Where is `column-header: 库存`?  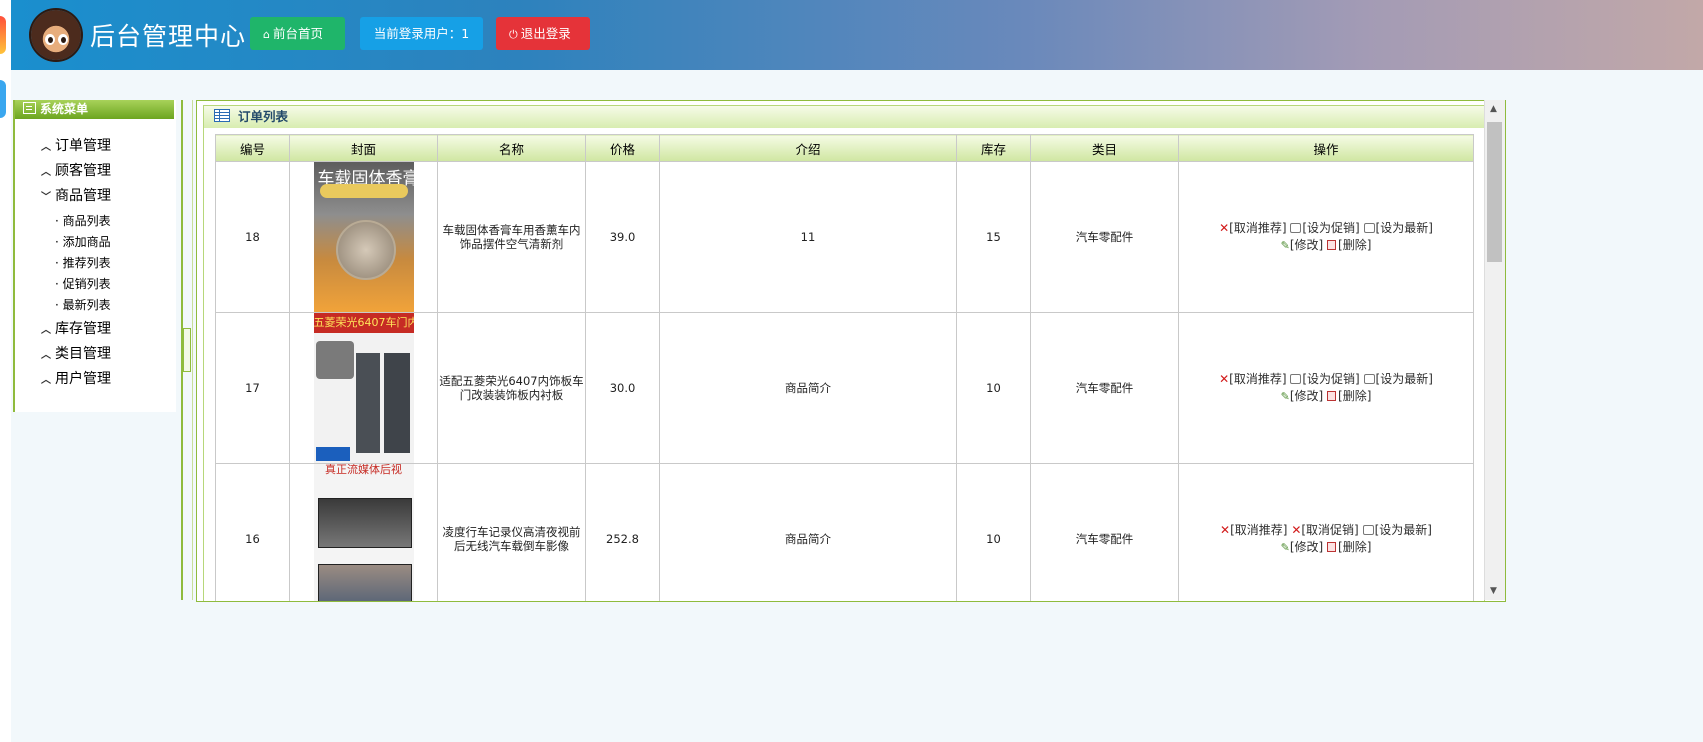
column-header: 库存 is located at coordinates (993, 148).